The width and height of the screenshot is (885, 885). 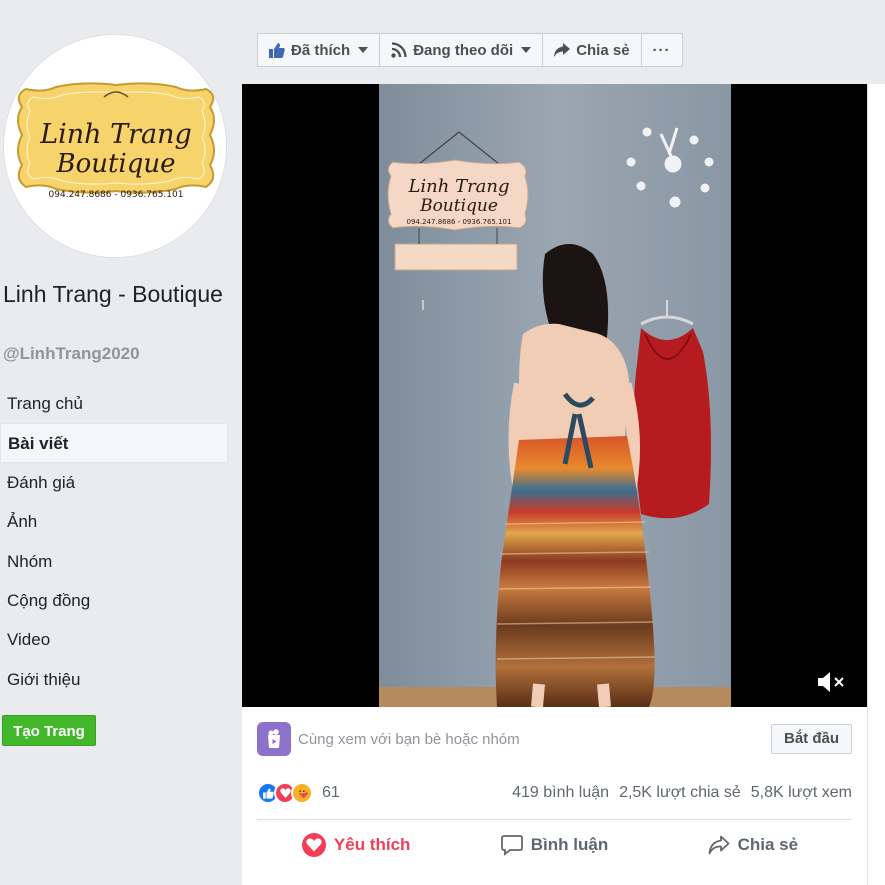 I want to click on comment-bubble-icon, so click(x=511, y=845).